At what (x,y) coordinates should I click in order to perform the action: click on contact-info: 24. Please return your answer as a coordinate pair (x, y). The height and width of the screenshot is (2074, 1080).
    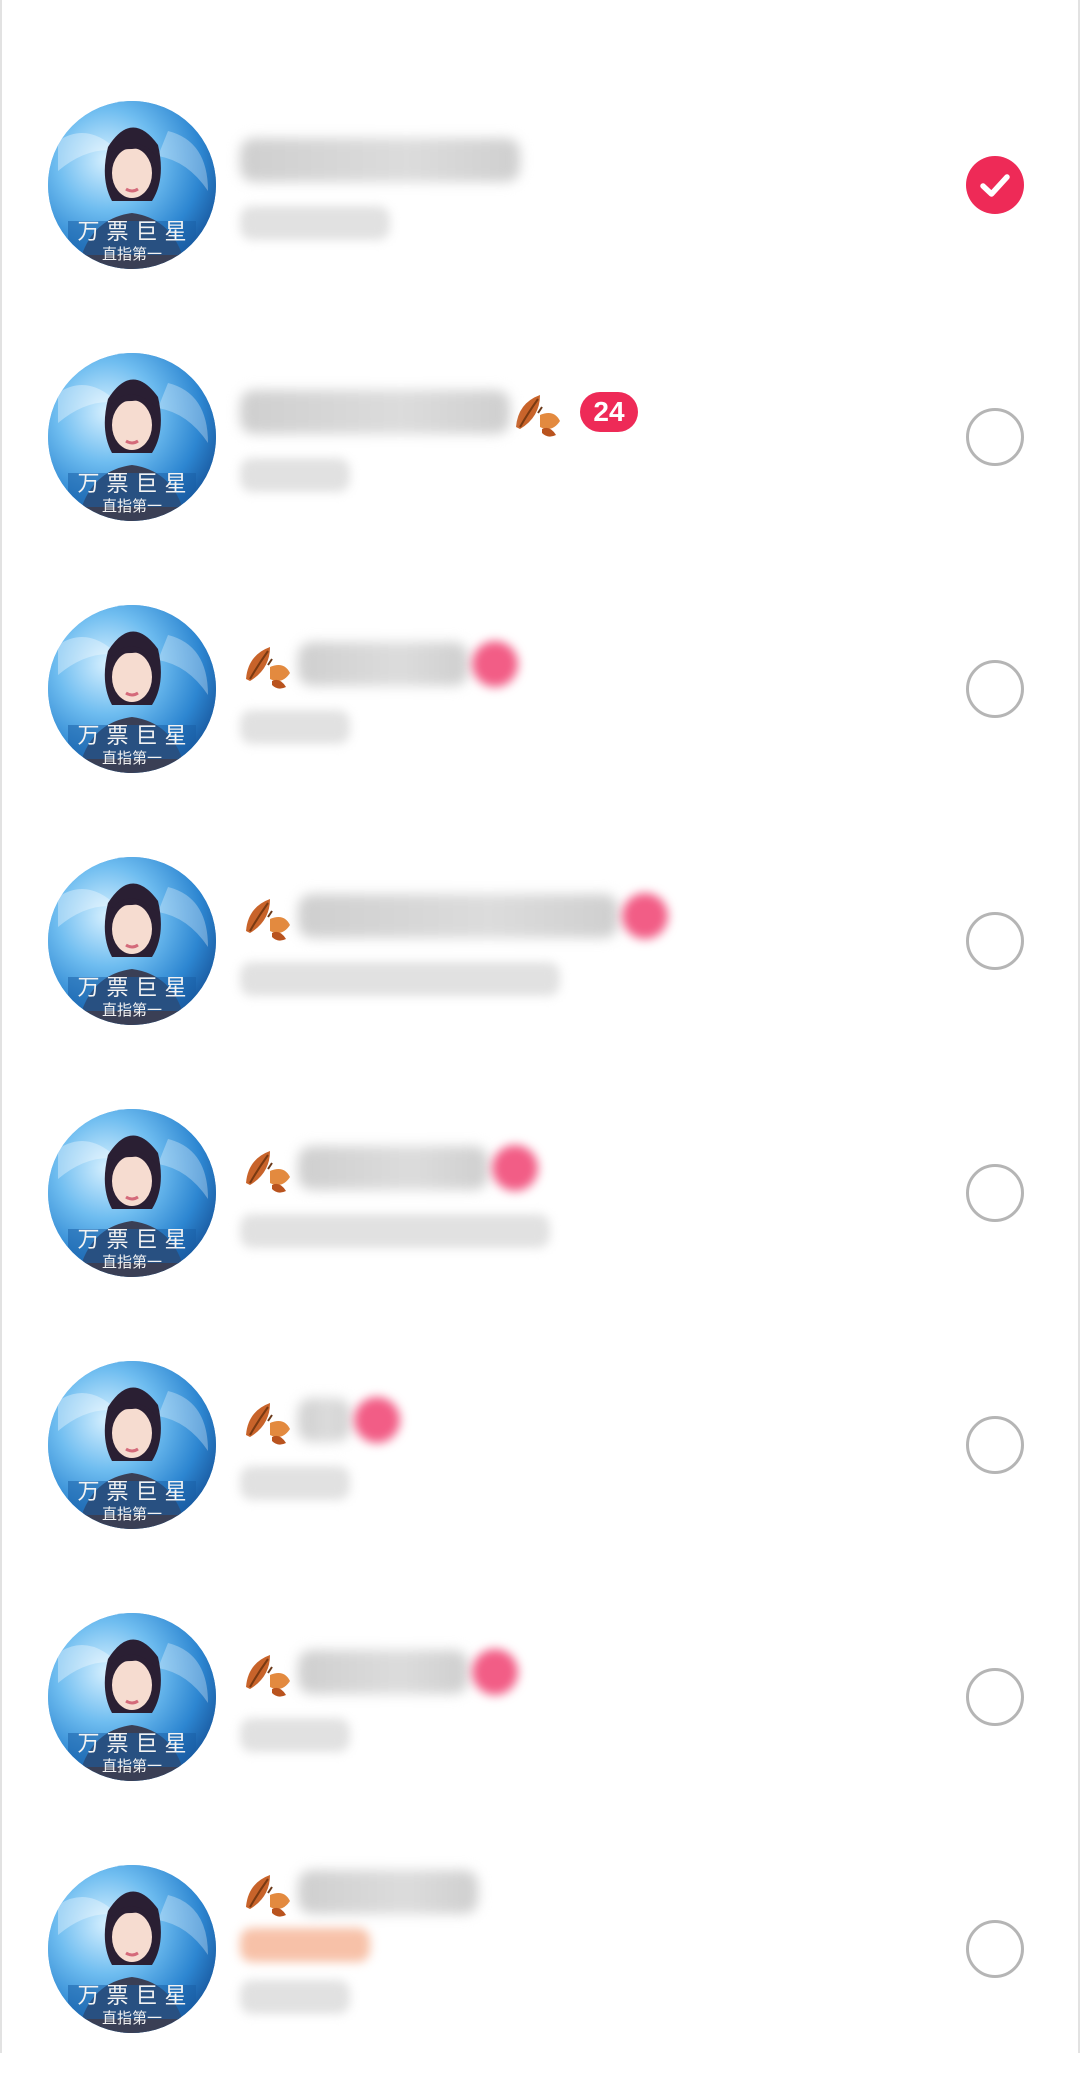
    Looking at the image, I should click on (500, 436).